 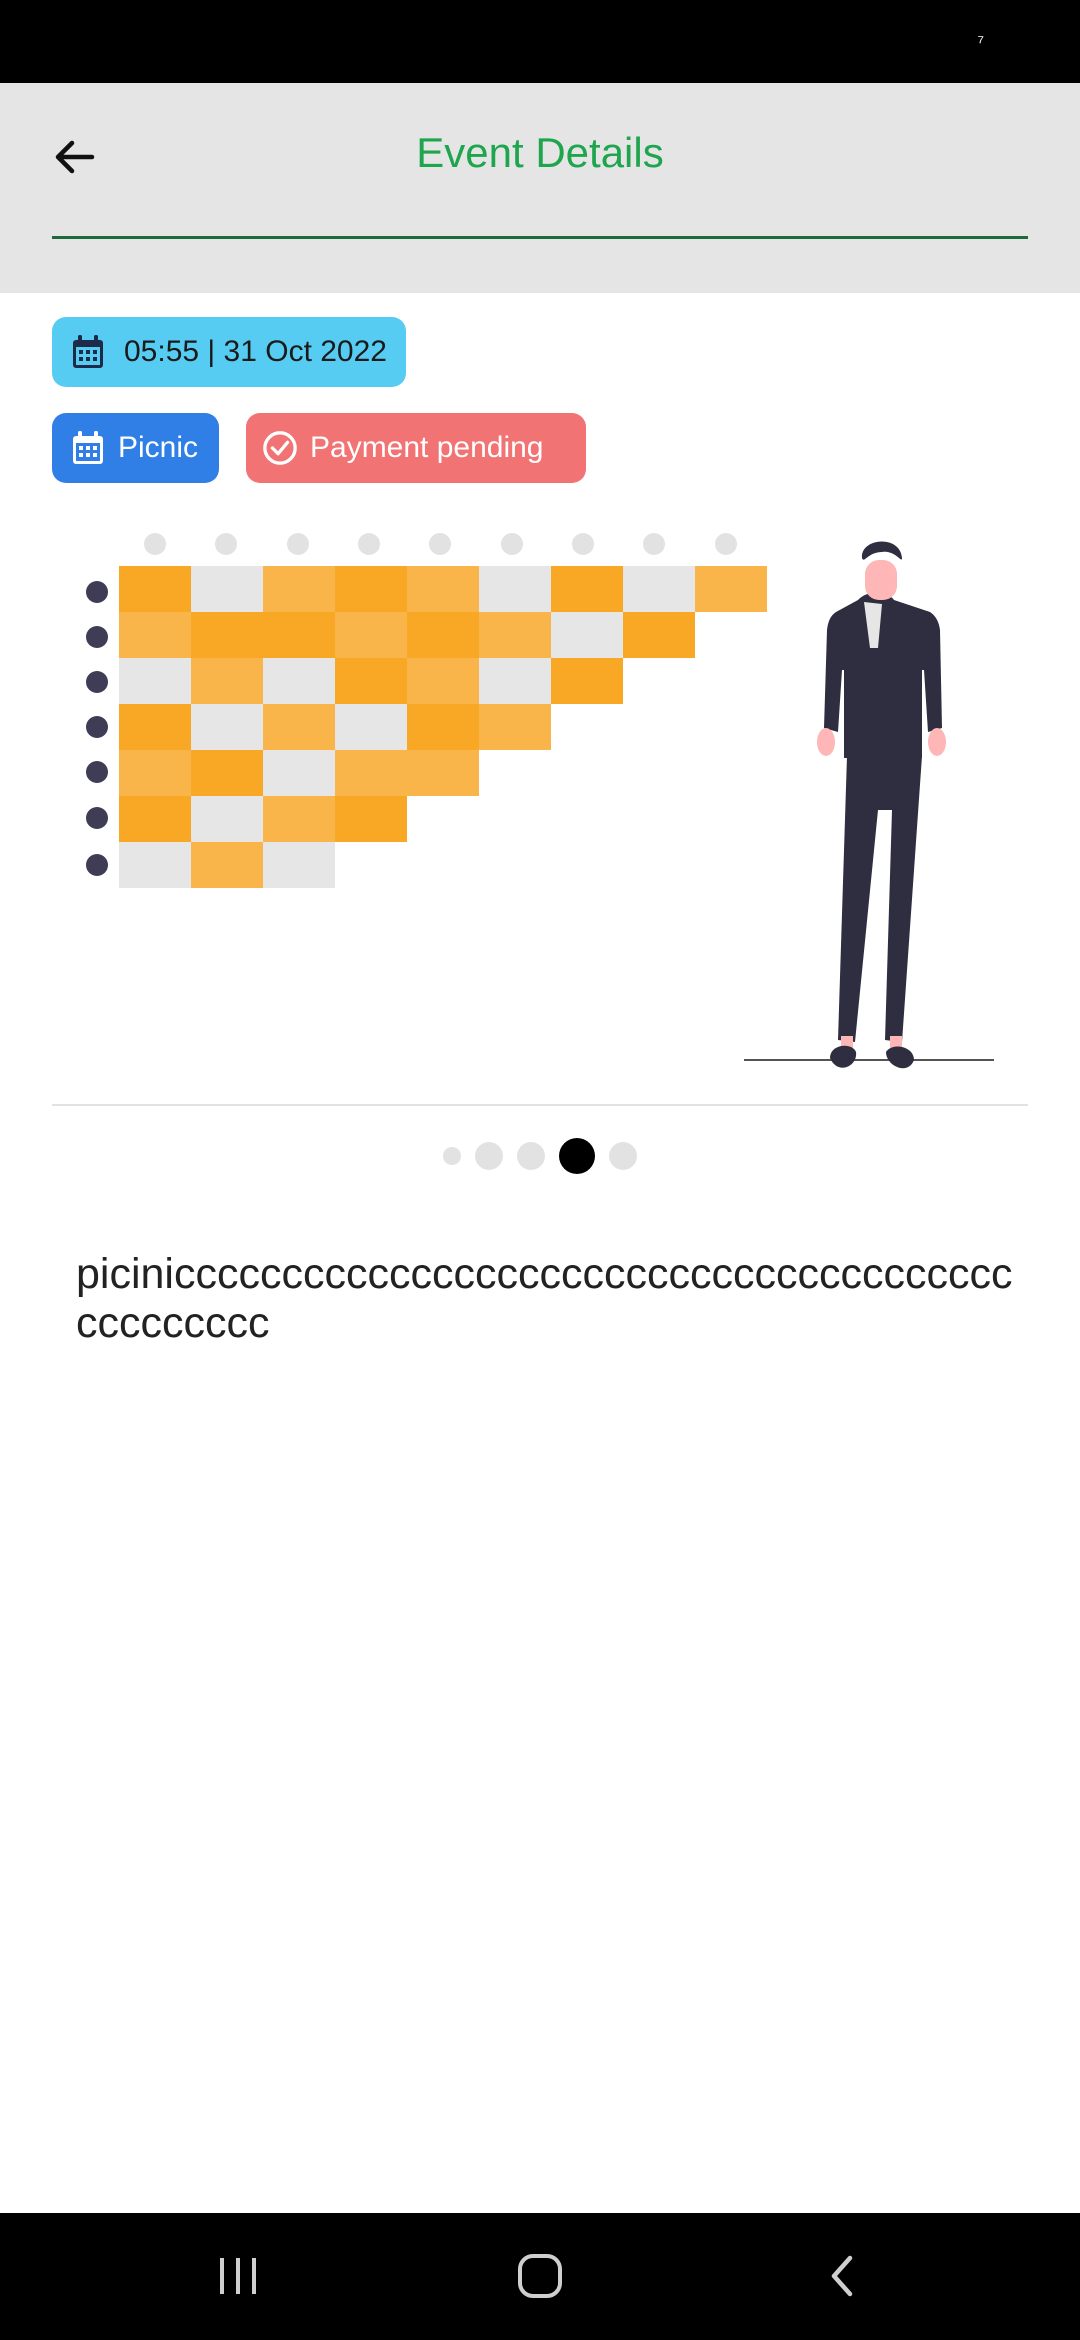 I want to click on grid-row-dots, so click(x=97, y=728).